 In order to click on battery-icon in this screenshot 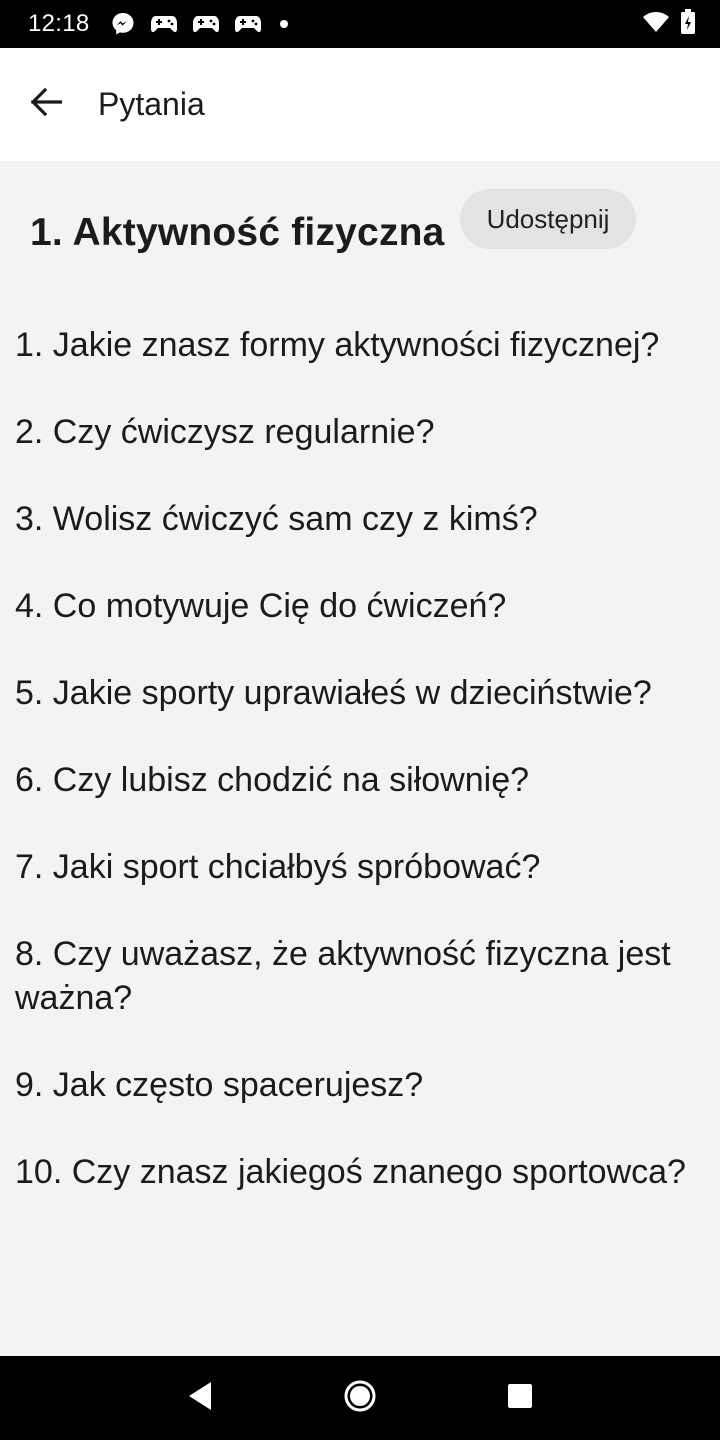, I will do `click(688, 24)`.